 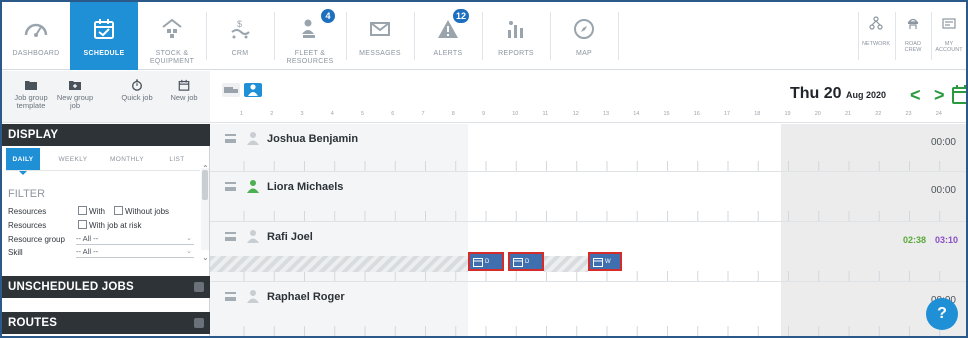 What do you see at coordinates (137, 90) in the screenshot?
I see `quick-job-button: Quick job` at bounding box center [137, 90].